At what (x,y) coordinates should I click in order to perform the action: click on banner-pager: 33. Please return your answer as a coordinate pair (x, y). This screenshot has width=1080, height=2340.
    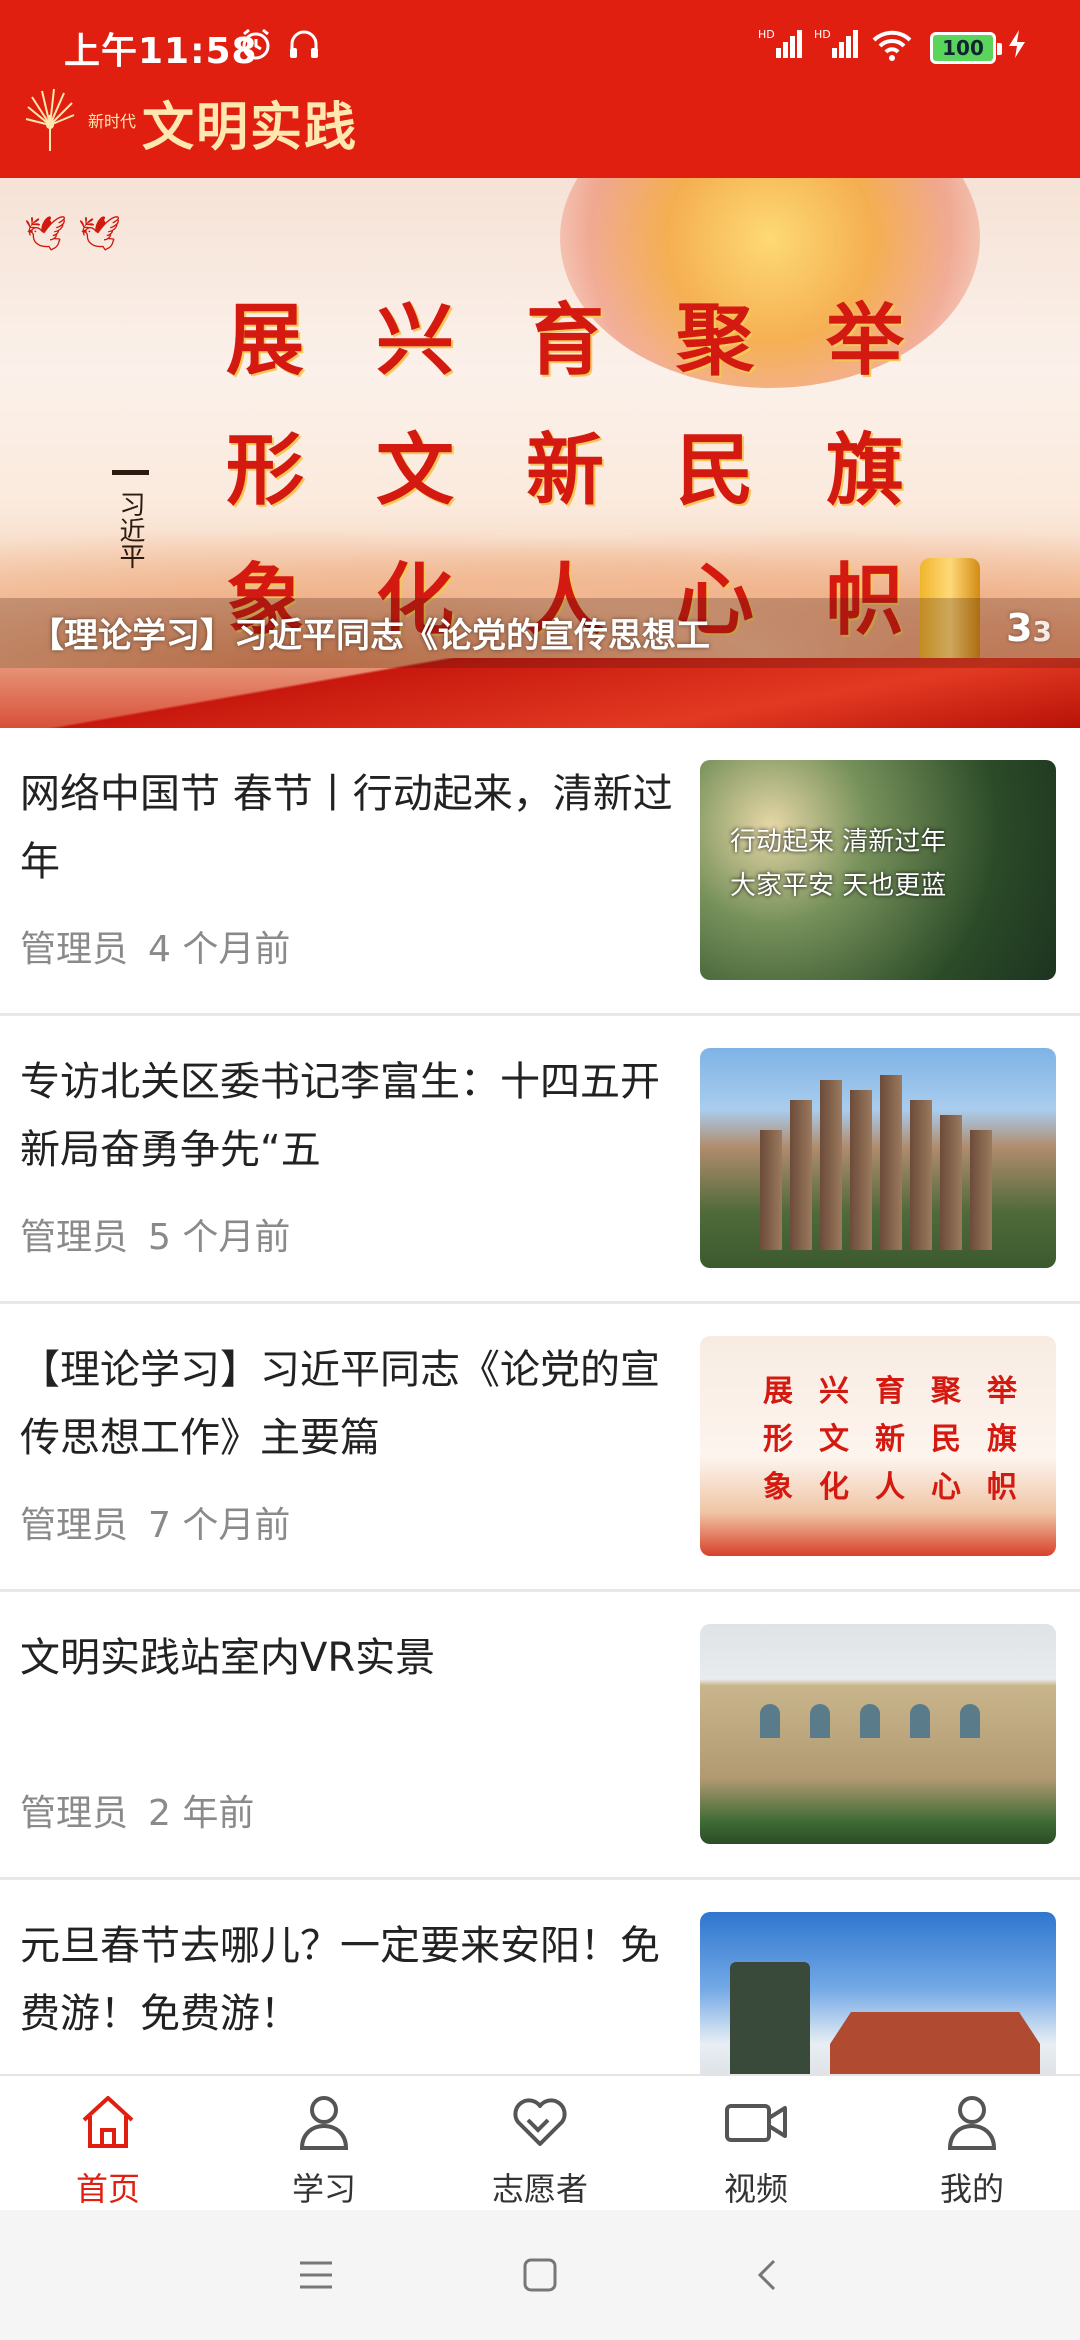
    Looking at the image, I should click on (1029, 628).